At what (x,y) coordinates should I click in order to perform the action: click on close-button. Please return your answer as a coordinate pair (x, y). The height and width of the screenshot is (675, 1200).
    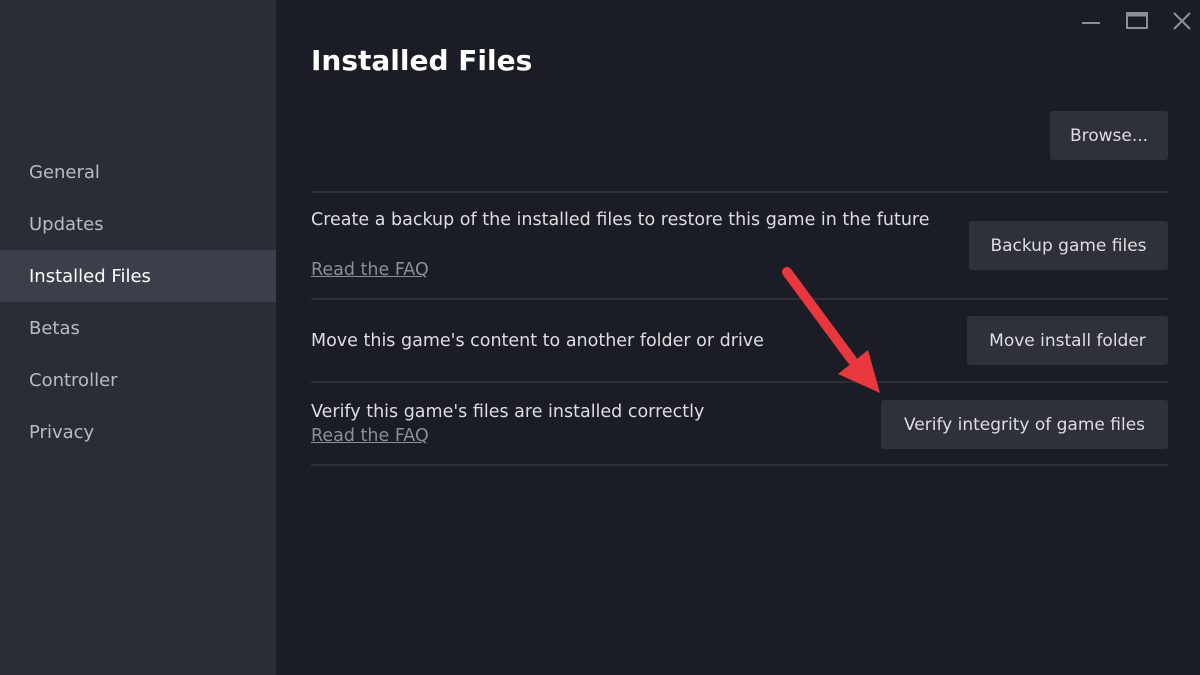
    Looking at the image, I should click on (1182, 21).